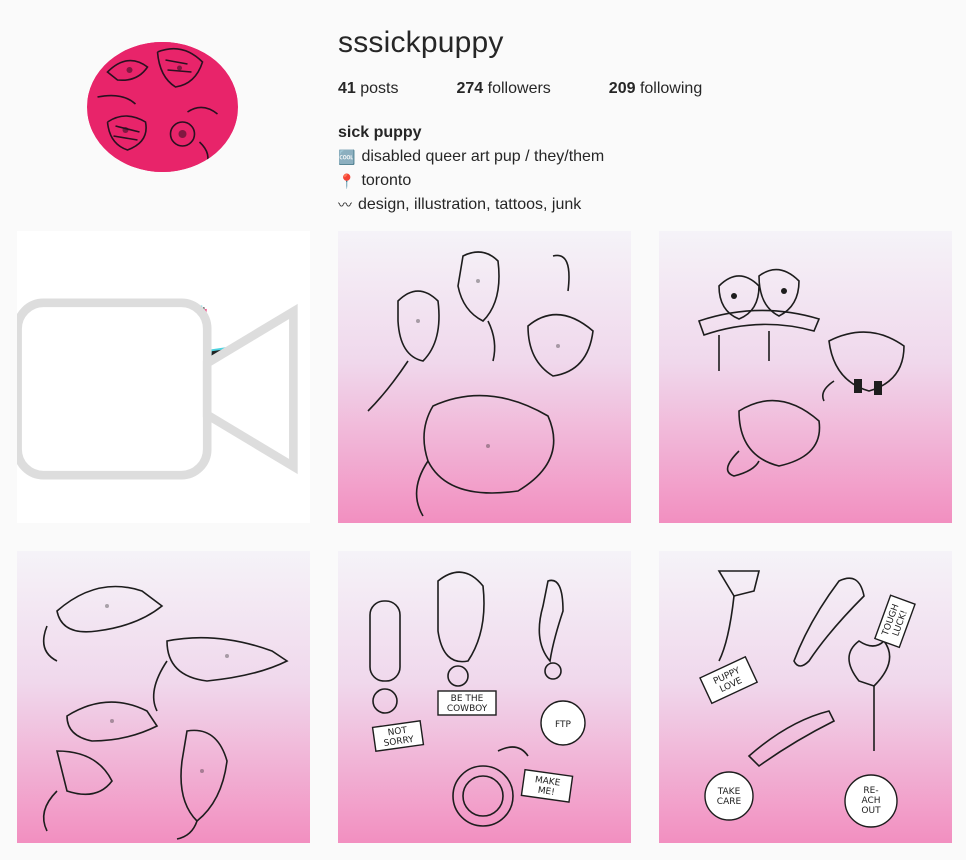 The image size is (966, 860). I want to click on following-count-value: 209, so click(622, 88).